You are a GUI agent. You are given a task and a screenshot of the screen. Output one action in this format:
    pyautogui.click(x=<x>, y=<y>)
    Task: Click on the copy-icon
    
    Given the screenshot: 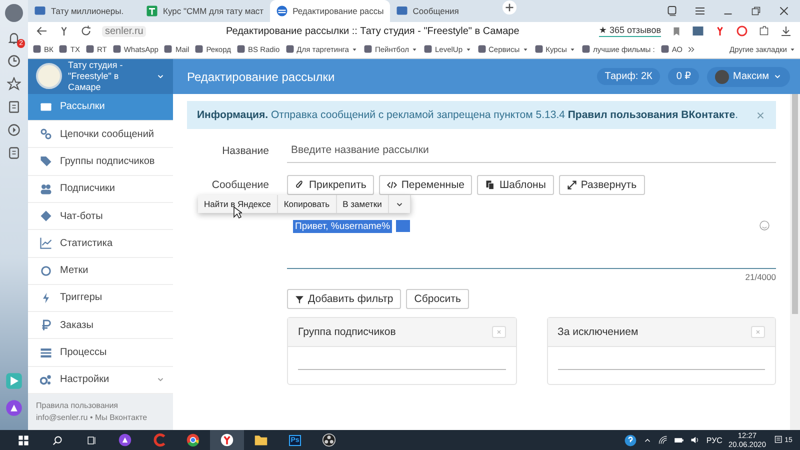 What is the action you would take?
    pyautogui.click(x=490, y=185)
    